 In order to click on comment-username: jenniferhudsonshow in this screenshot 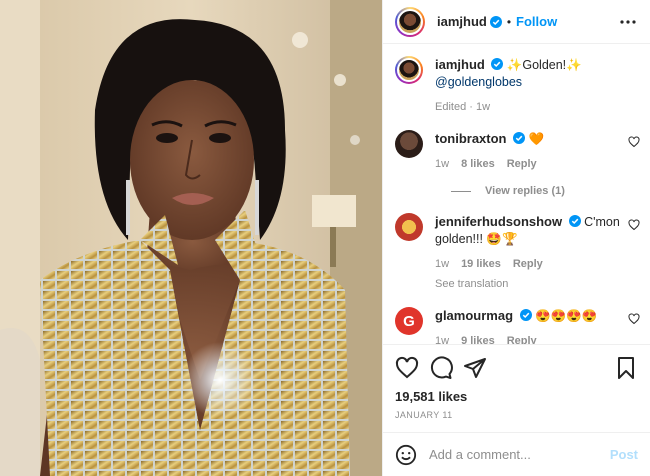, I will do `click(498, 221)`.